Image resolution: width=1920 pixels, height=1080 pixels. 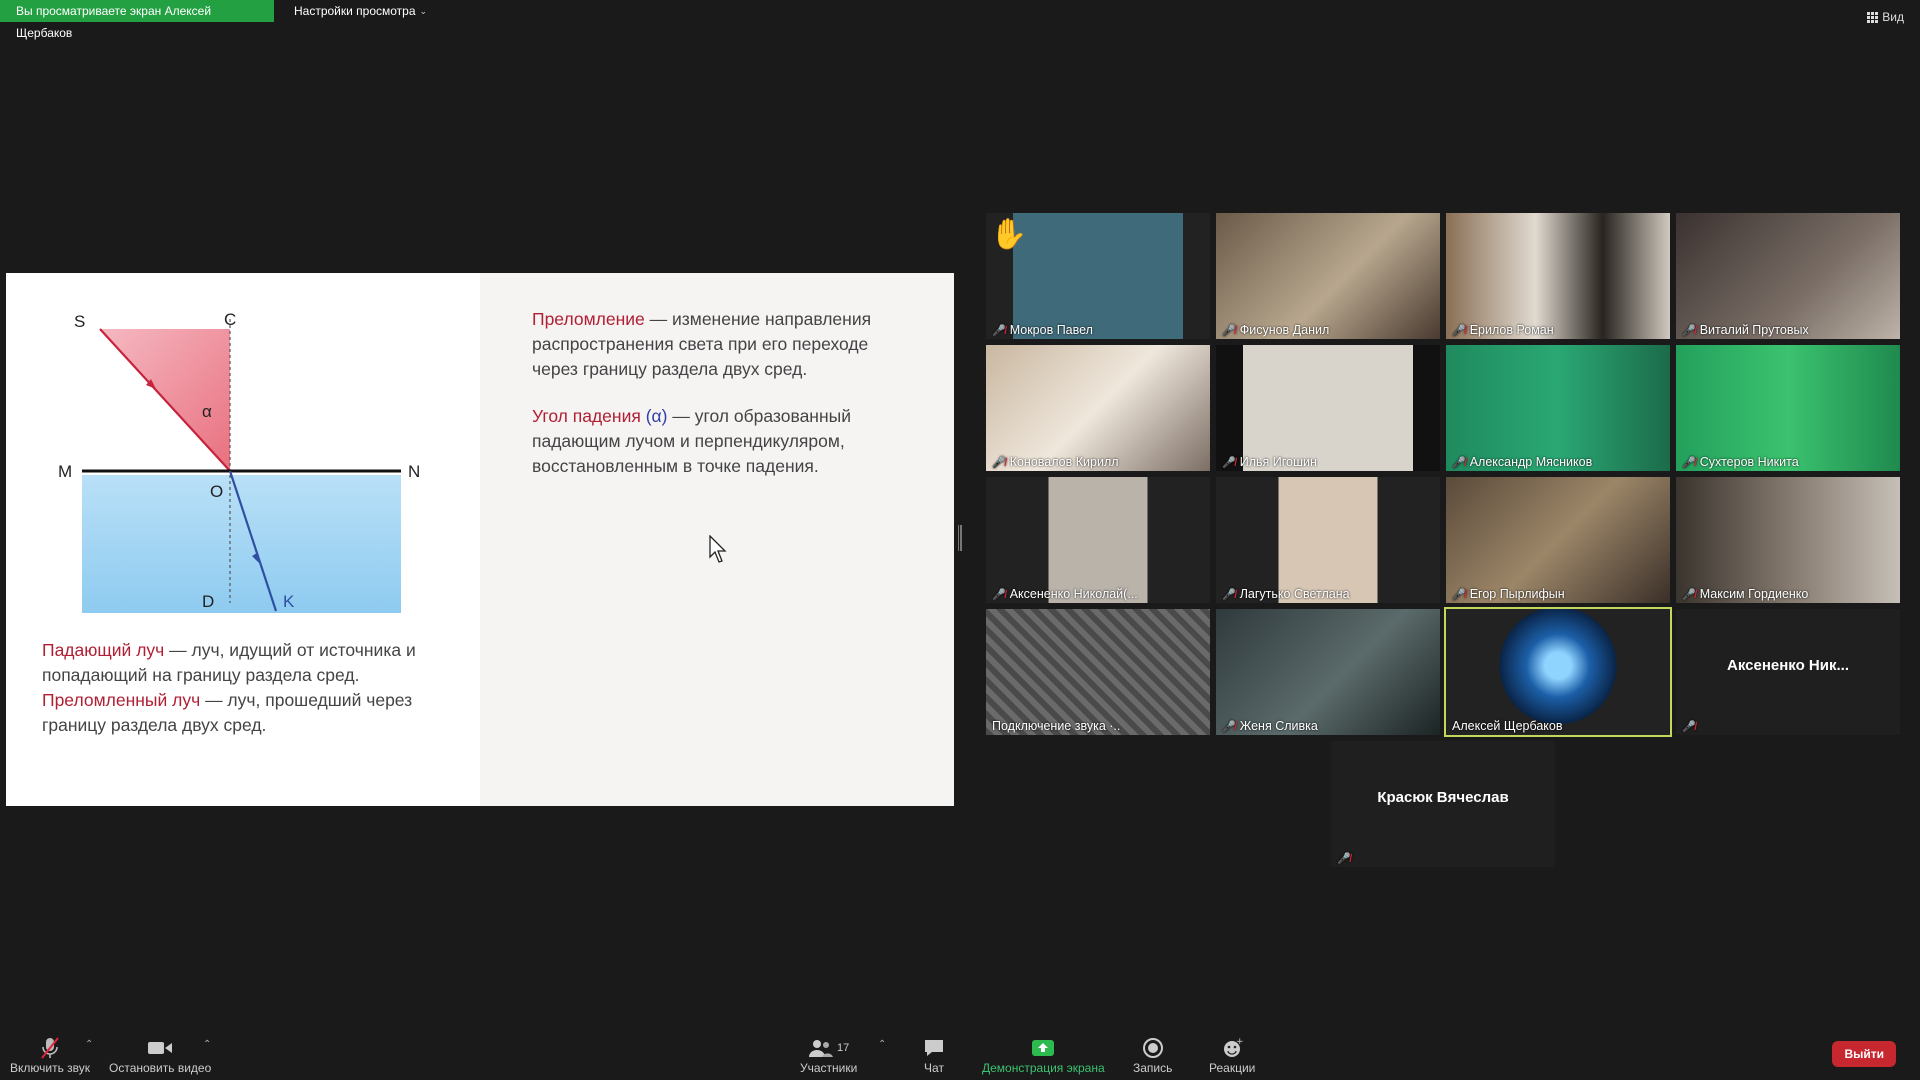 I want to click on participant-tile: 🎤̸ Егор Пырлифын, so click(x=1558, y=540).